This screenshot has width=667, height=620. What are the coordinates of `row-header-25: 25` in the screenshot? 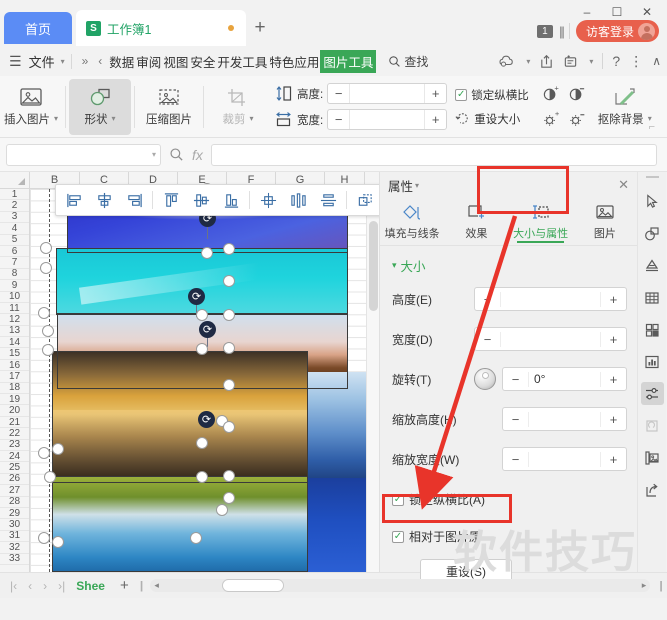 It's located at (14, 468).